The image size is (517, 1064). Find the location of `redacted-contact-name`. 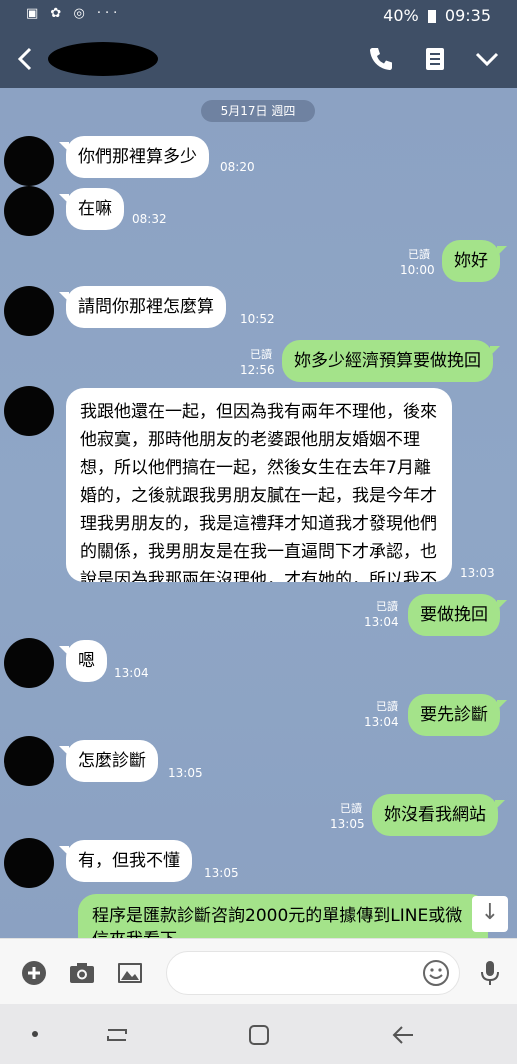

redacted-contact-name is located at coordinates (103, 59).